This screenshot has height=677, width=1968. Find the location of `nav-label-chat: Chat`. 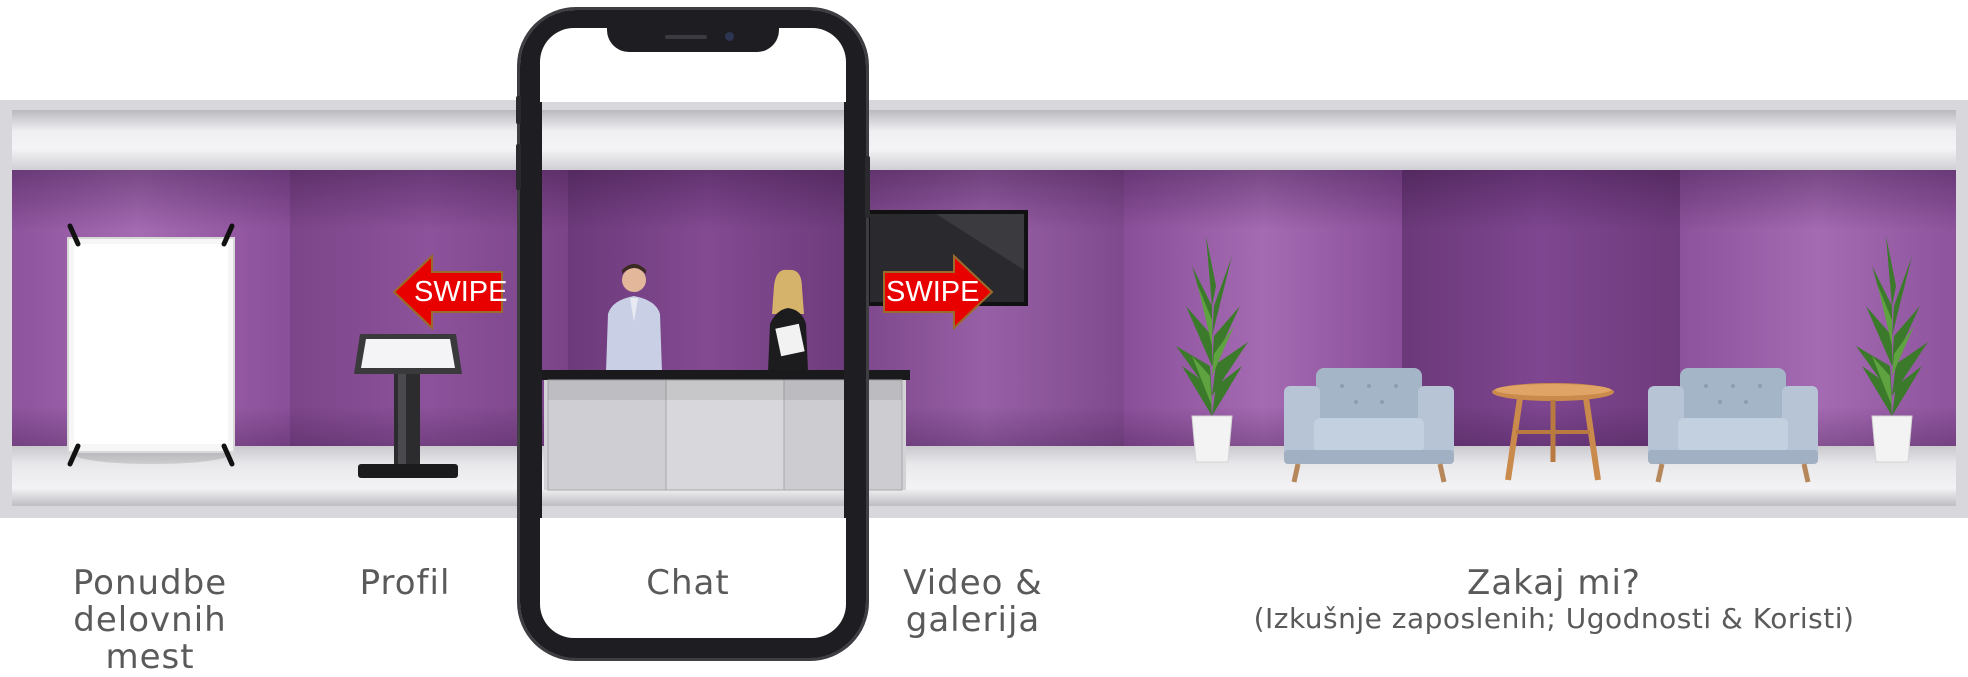

nav-label-chat: Chat is located at coordinates (688, 583).